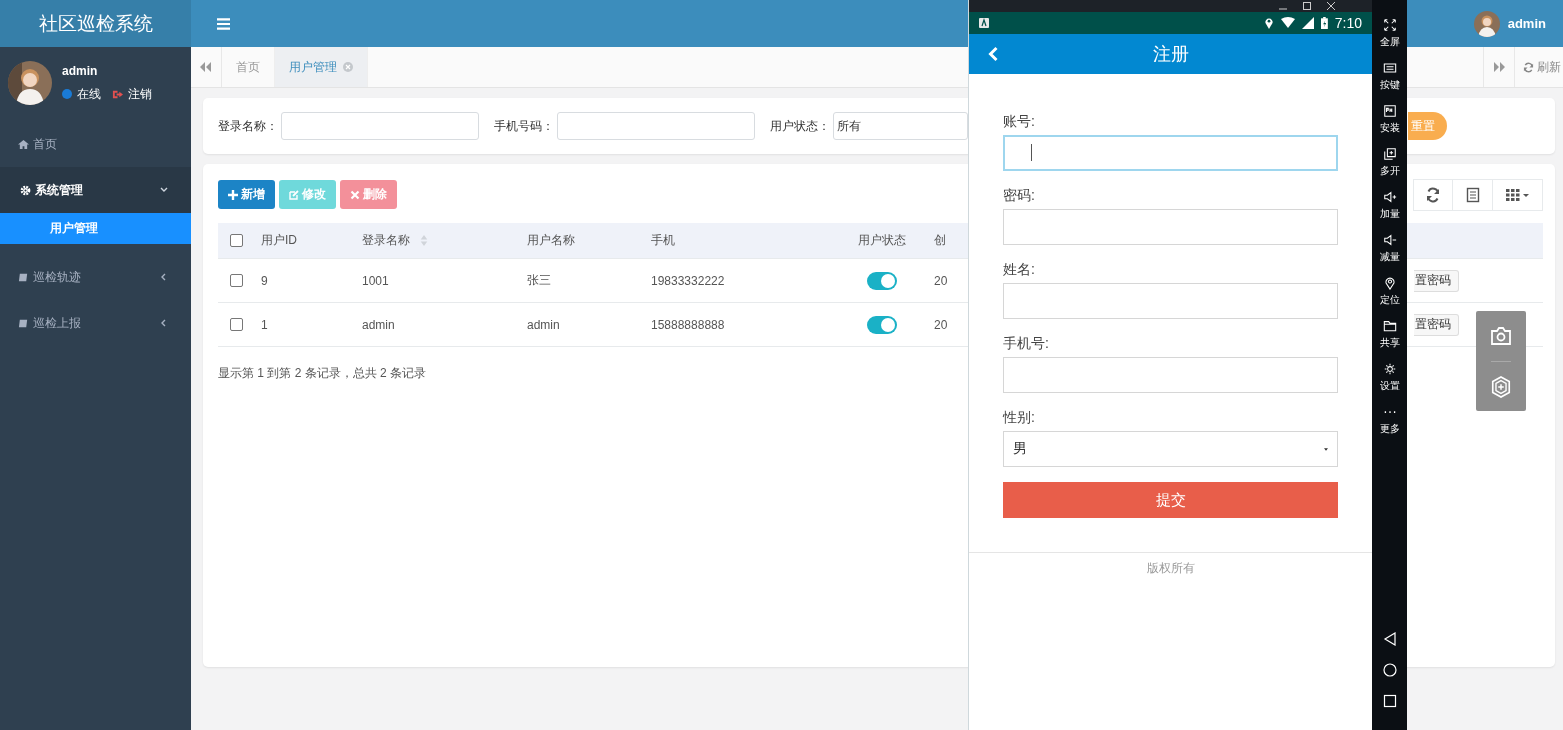  I want to click on emulator-tool-button: 多开, so click(1389, 168).